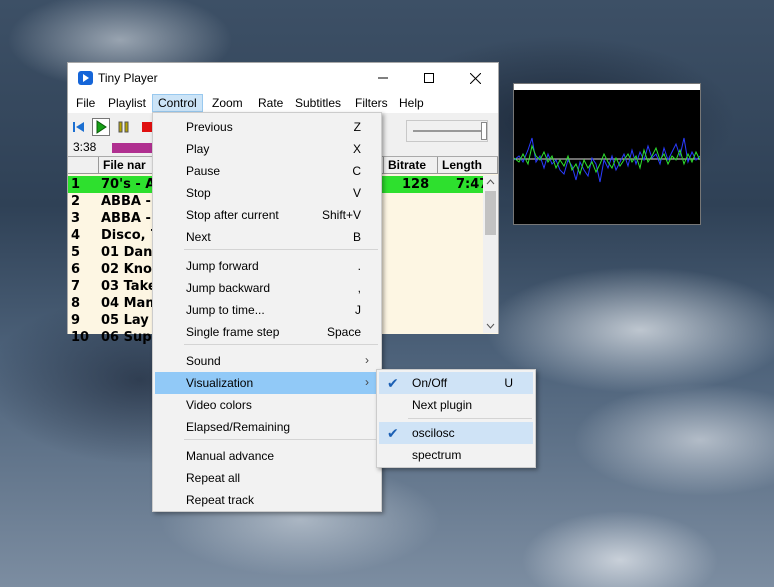  What do you see at coordinates (341, 215) in the screenshot?
I see `menu-item-shortcut: Shift+V` at bounding box center [341, 215].